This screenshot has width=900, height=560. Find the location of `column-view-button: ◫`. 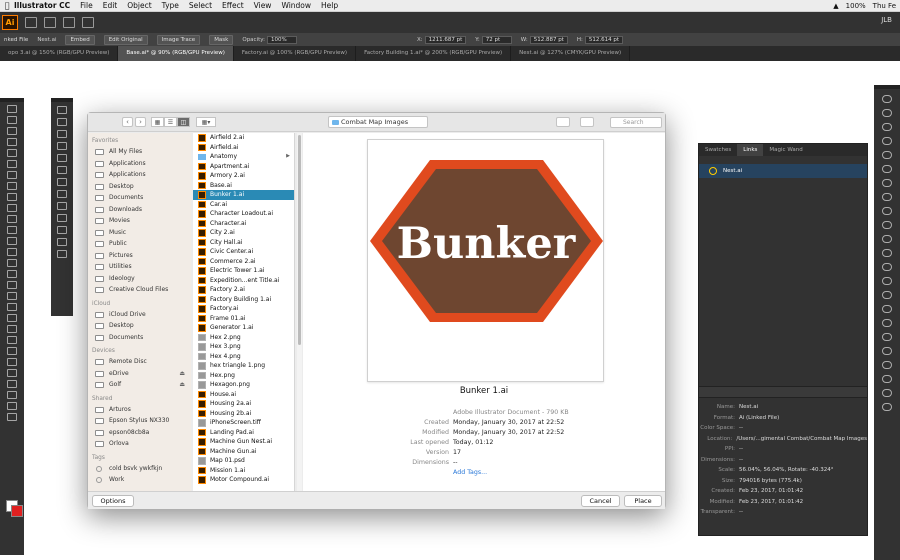

column-view-button: ◫ is located at coordinates (183, 122).